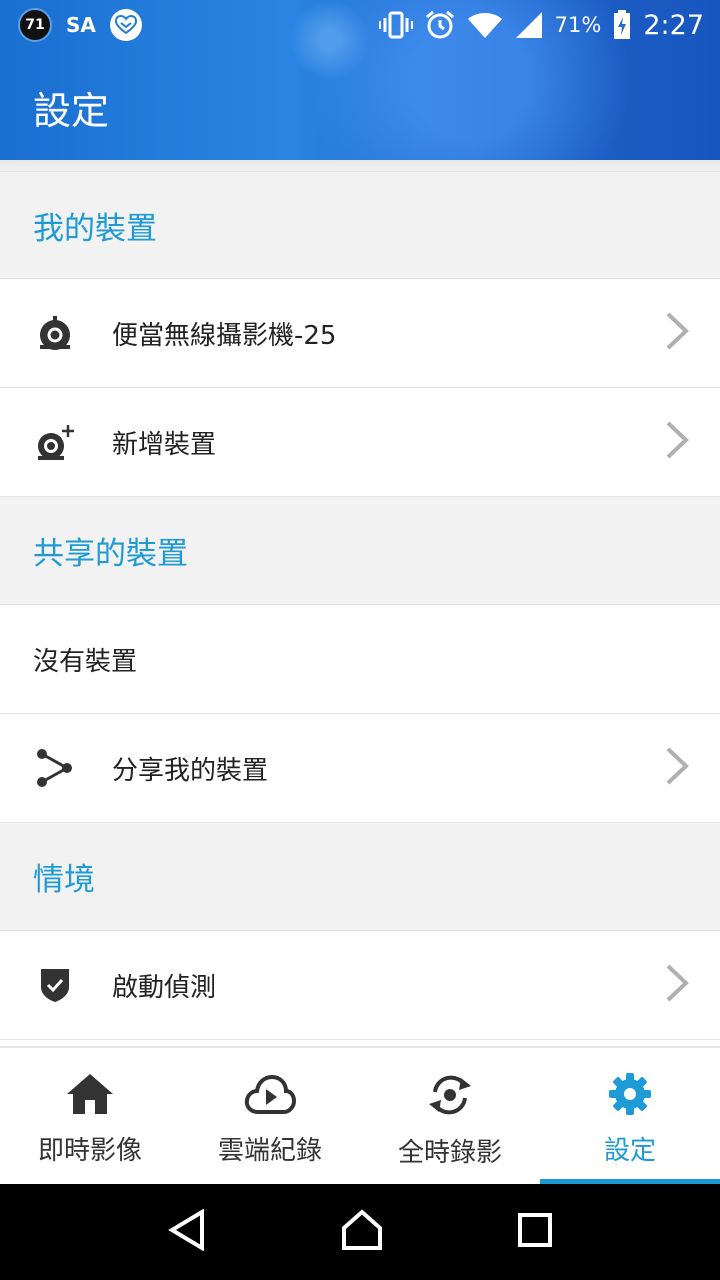 This screenshot has width=720, height=1280. I want to click on add-device-label: 新增裝置, so click(164, 444).